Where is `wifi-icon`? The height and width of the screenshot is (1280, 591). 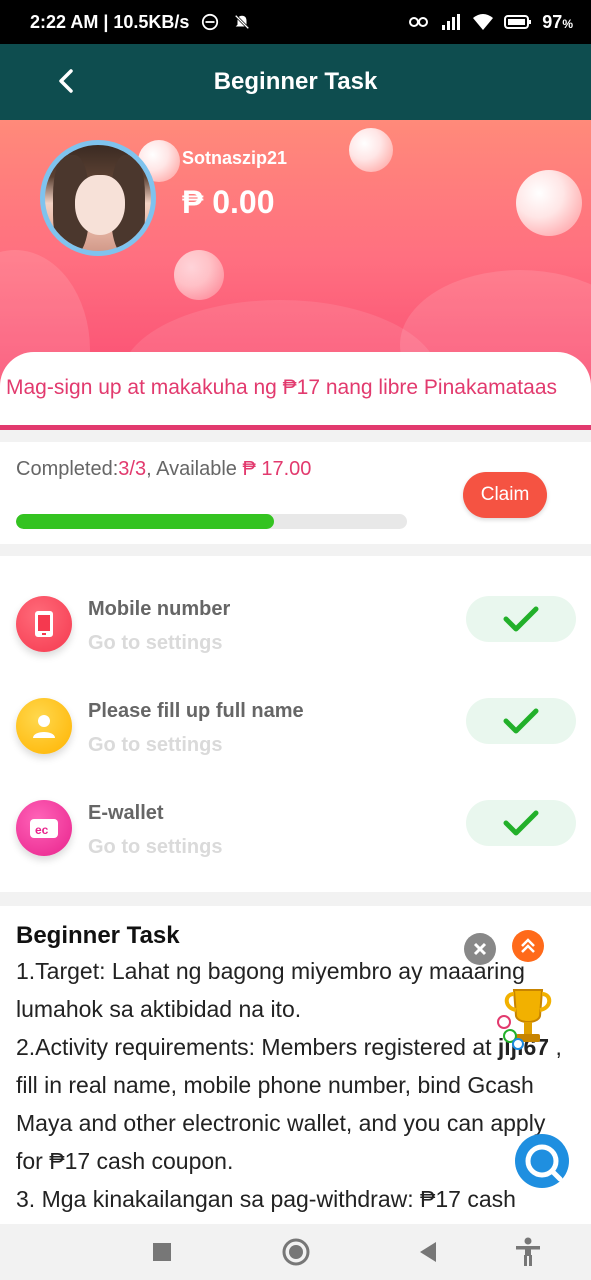
wifi-icon is located at coordinates (483, 22).